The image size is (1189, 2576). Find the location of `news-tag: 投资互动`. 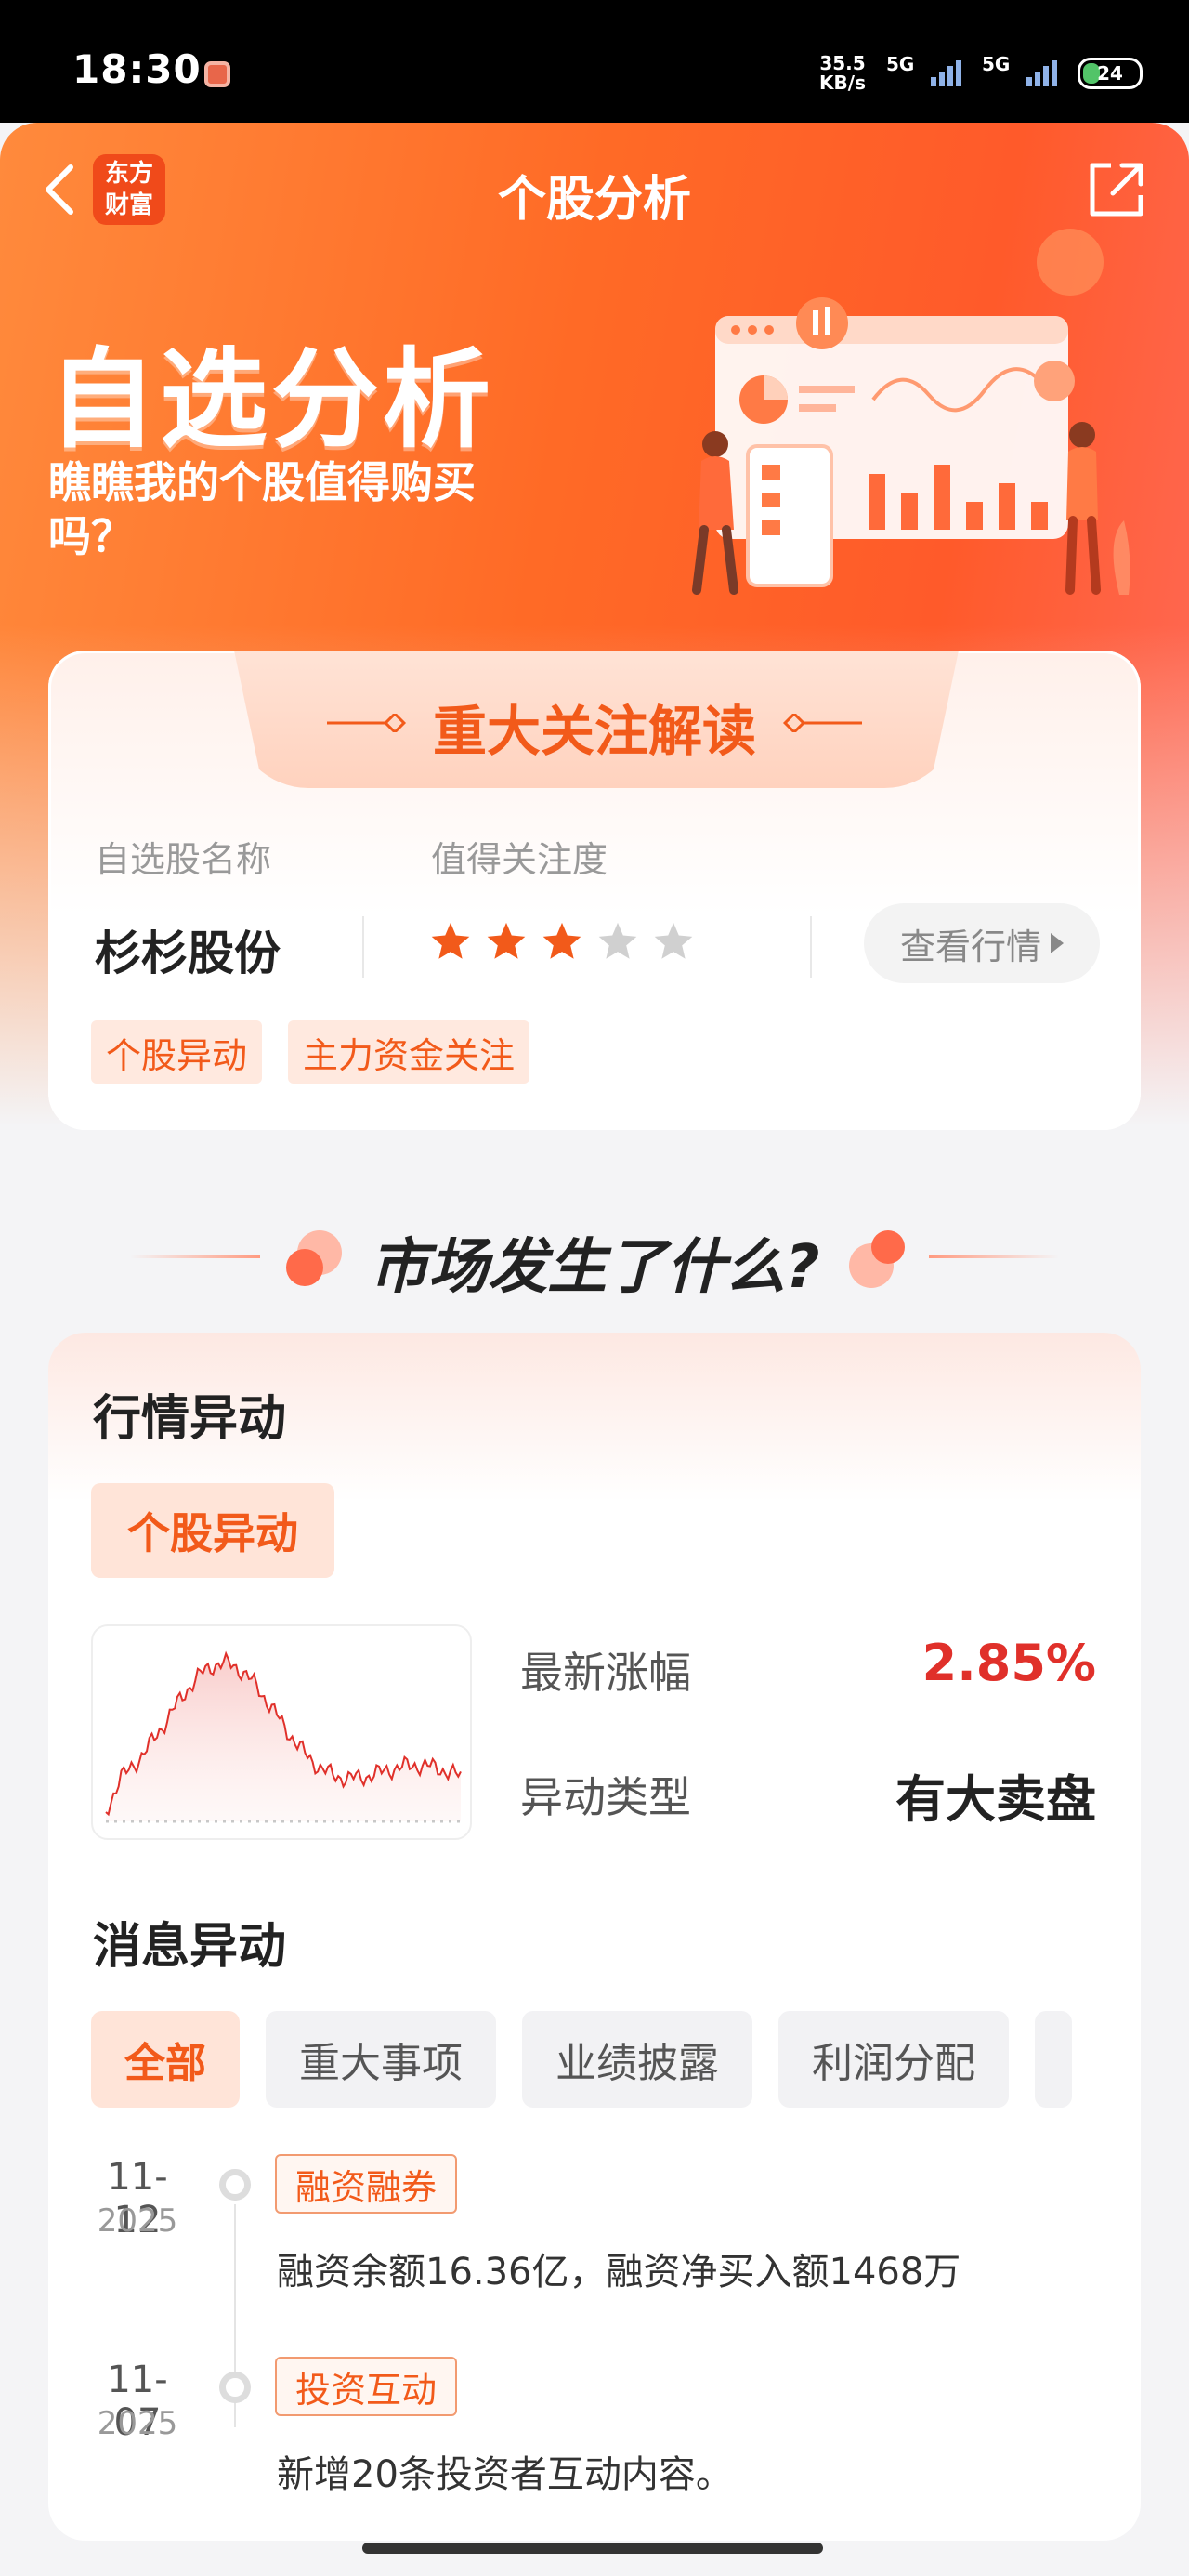

news-tag: 投资互动 is located at coordinates (366, 2386).